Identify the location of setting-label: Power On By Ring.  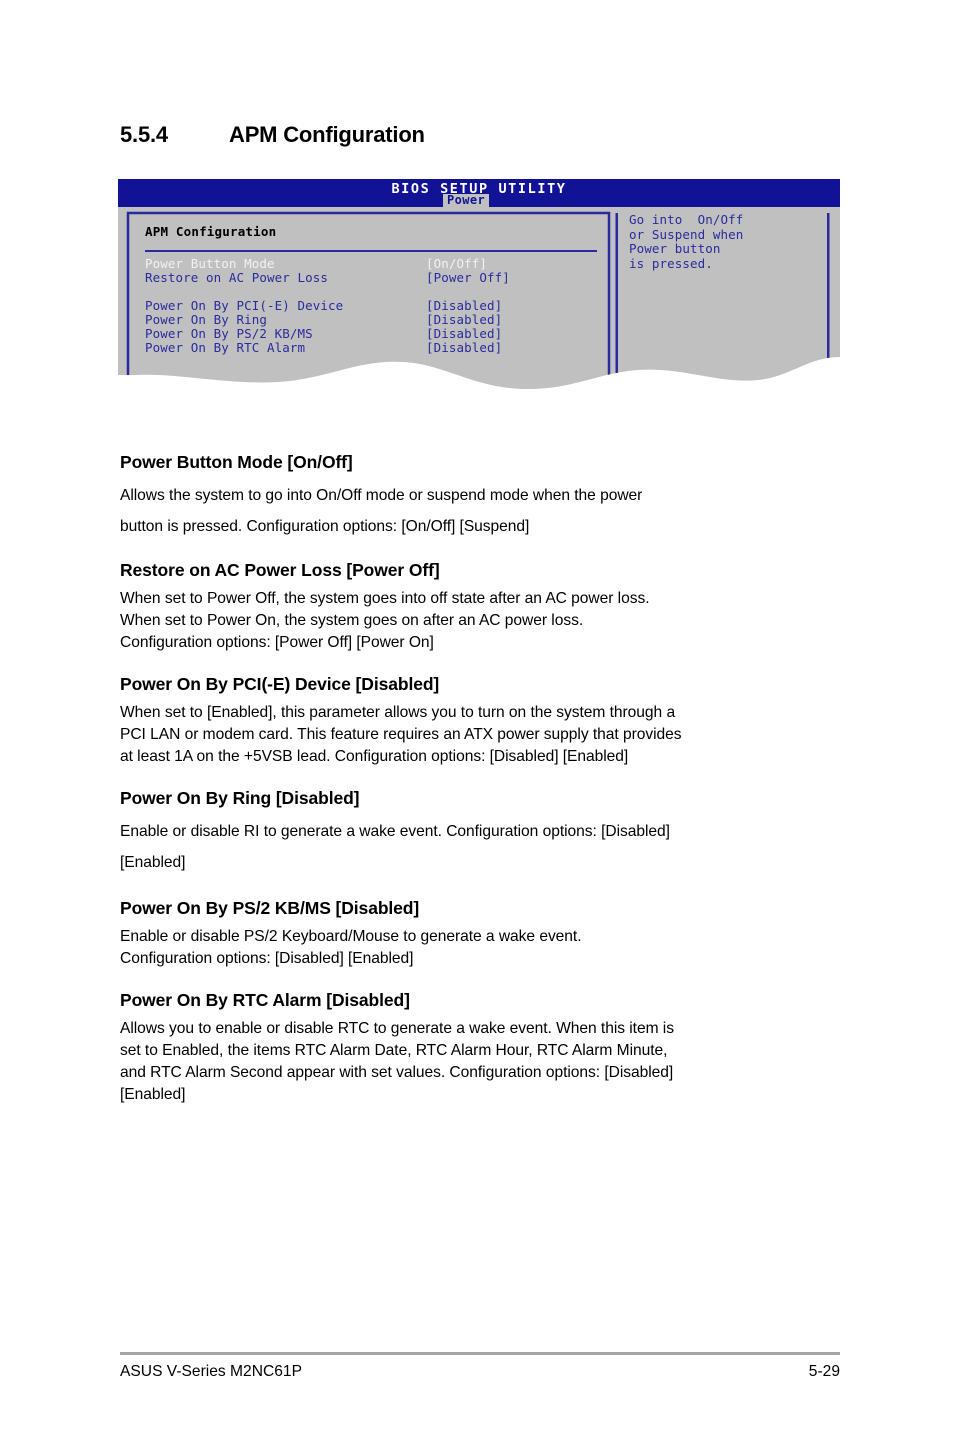
(206, 319).